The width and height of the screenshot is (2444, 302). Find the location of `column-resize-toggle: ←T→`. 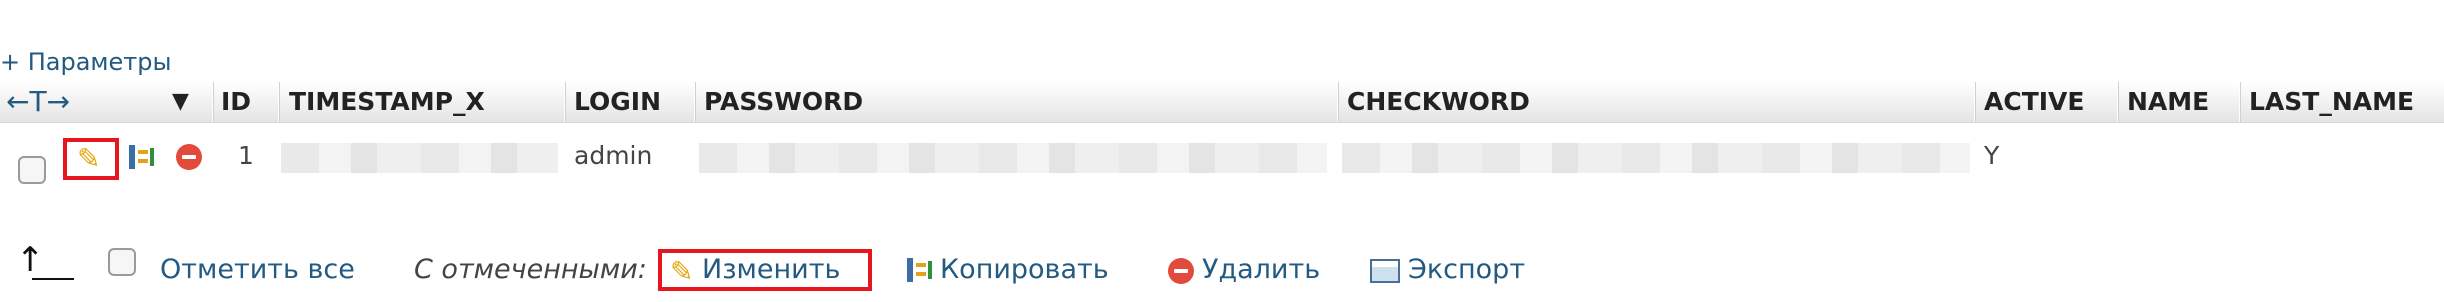

column-resize-toggle: ←T→ is located at coordinates (38, 102).